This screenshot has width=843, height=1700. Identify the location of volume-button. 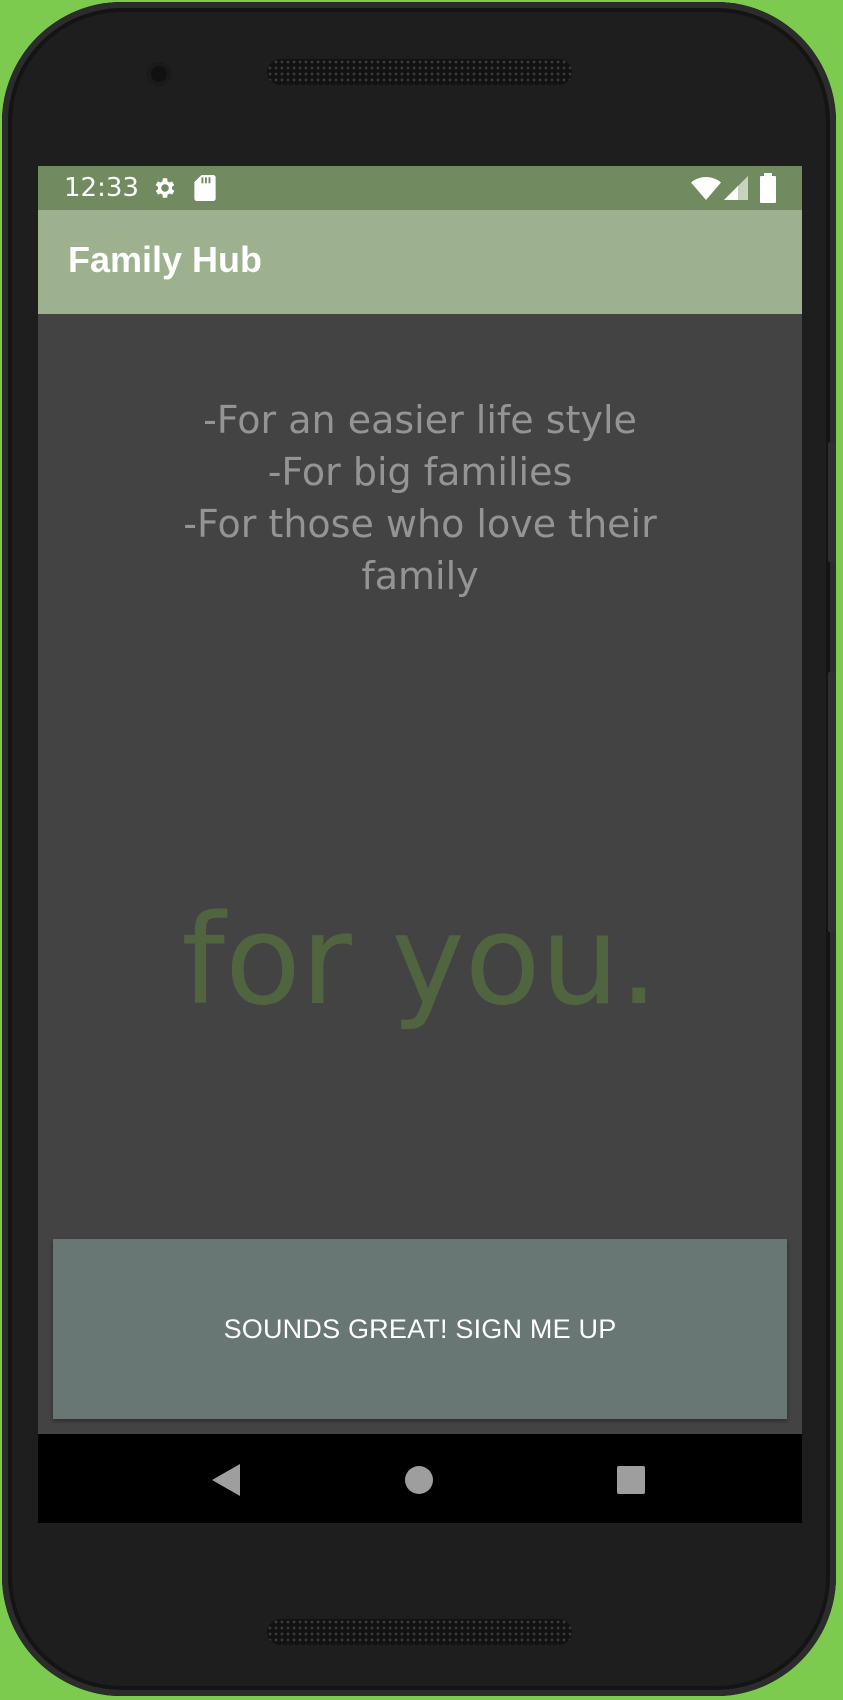
(832, 802).